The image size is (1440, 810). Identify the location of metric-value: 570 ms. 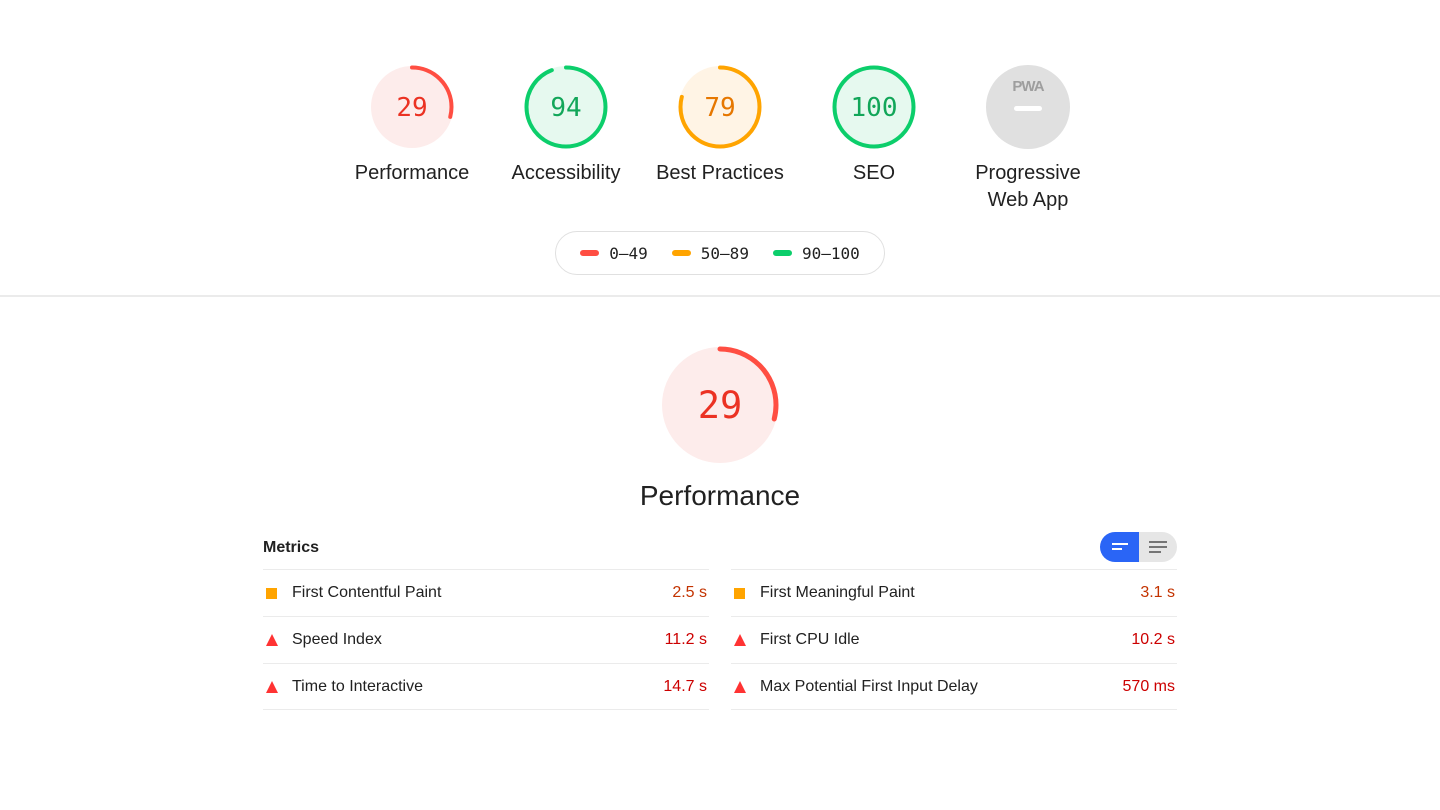
(1148, 686).